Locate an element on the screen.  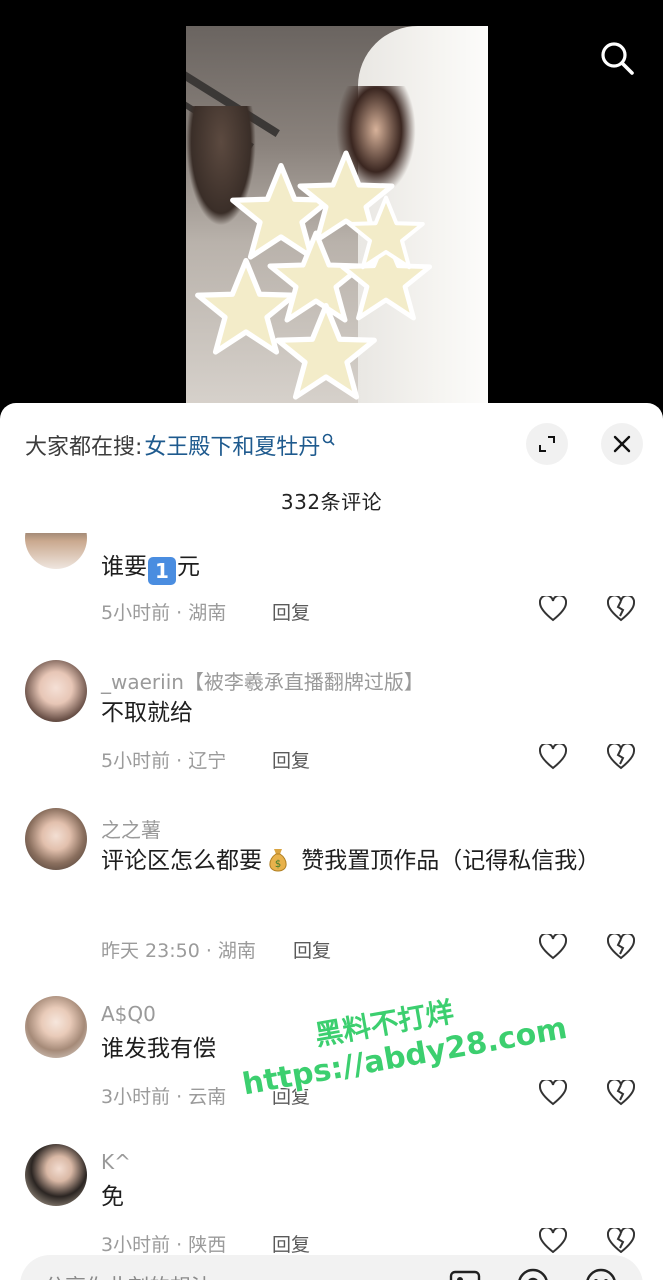
at-icon is located at coordinates (533, 1274).